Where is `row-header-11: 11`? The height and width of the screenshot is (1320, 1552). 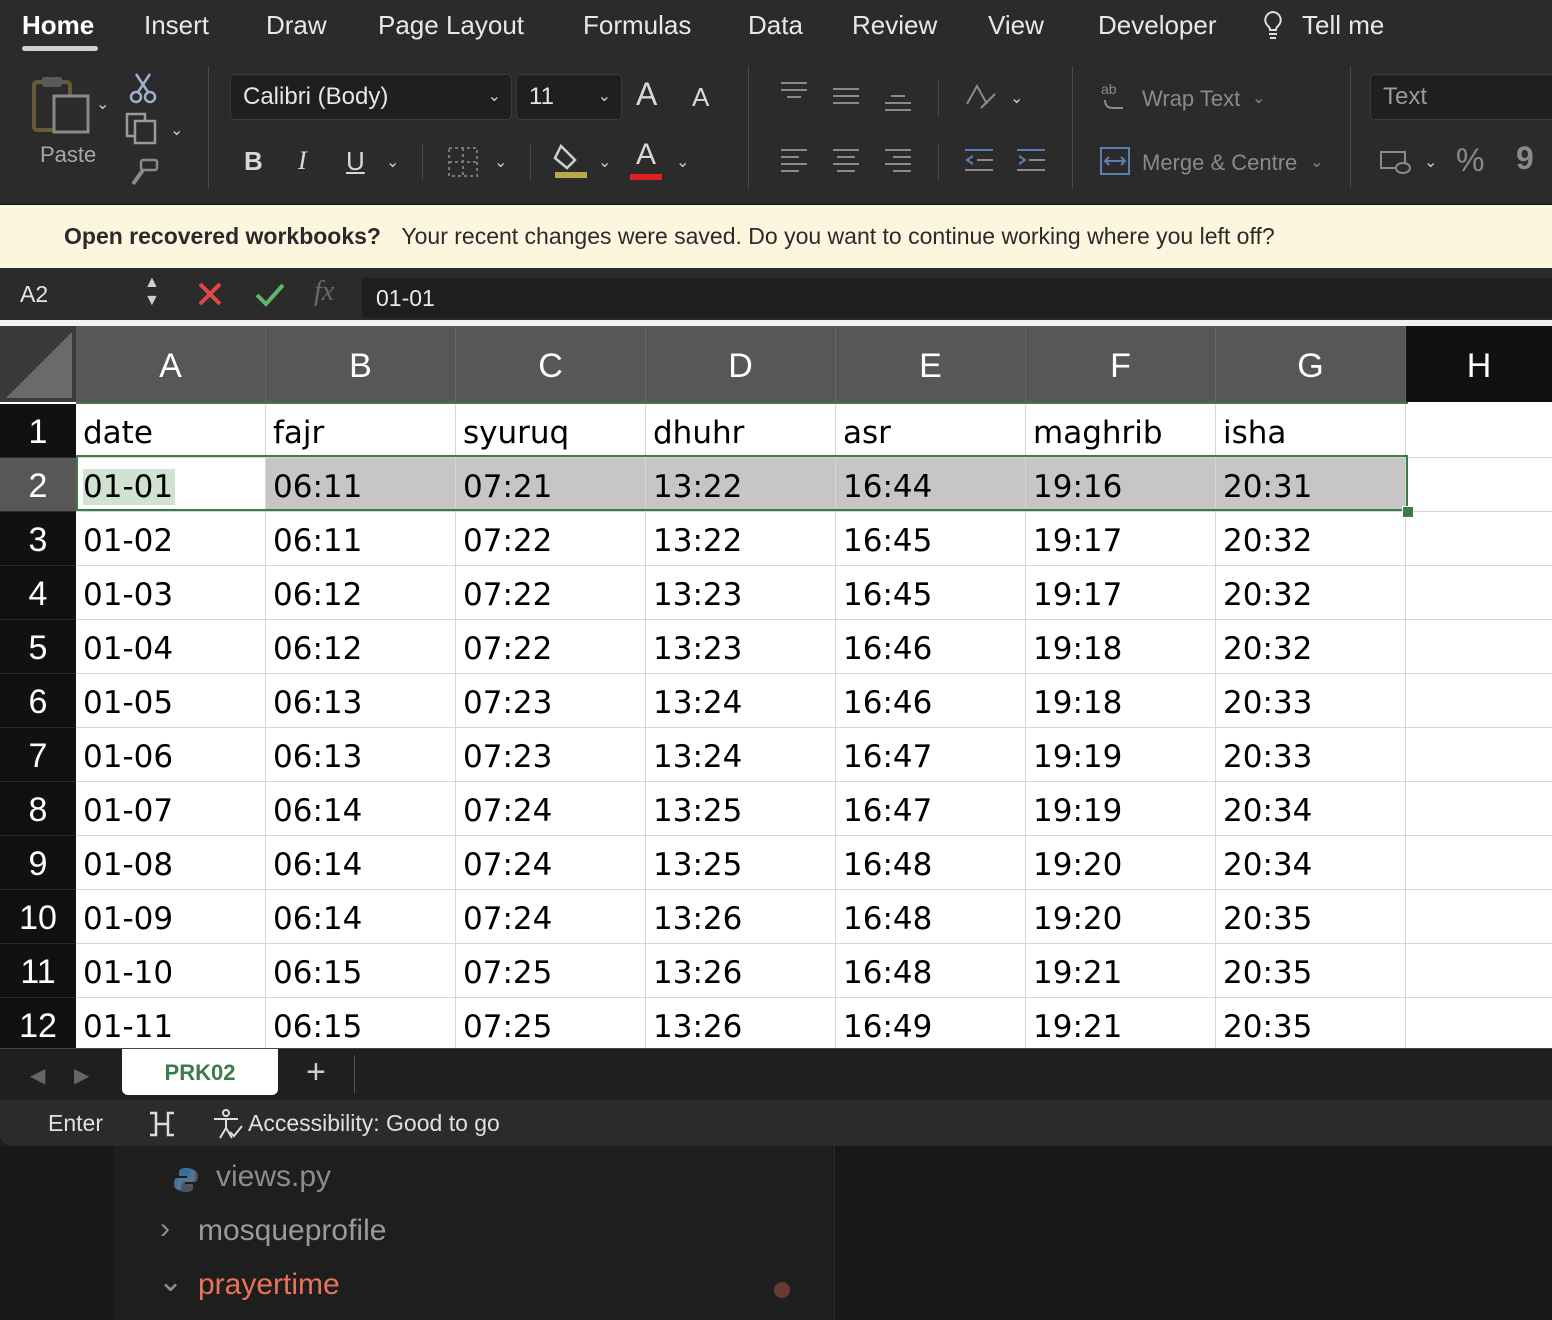
row-header-11: 11 is located at coordinates (38, 971).